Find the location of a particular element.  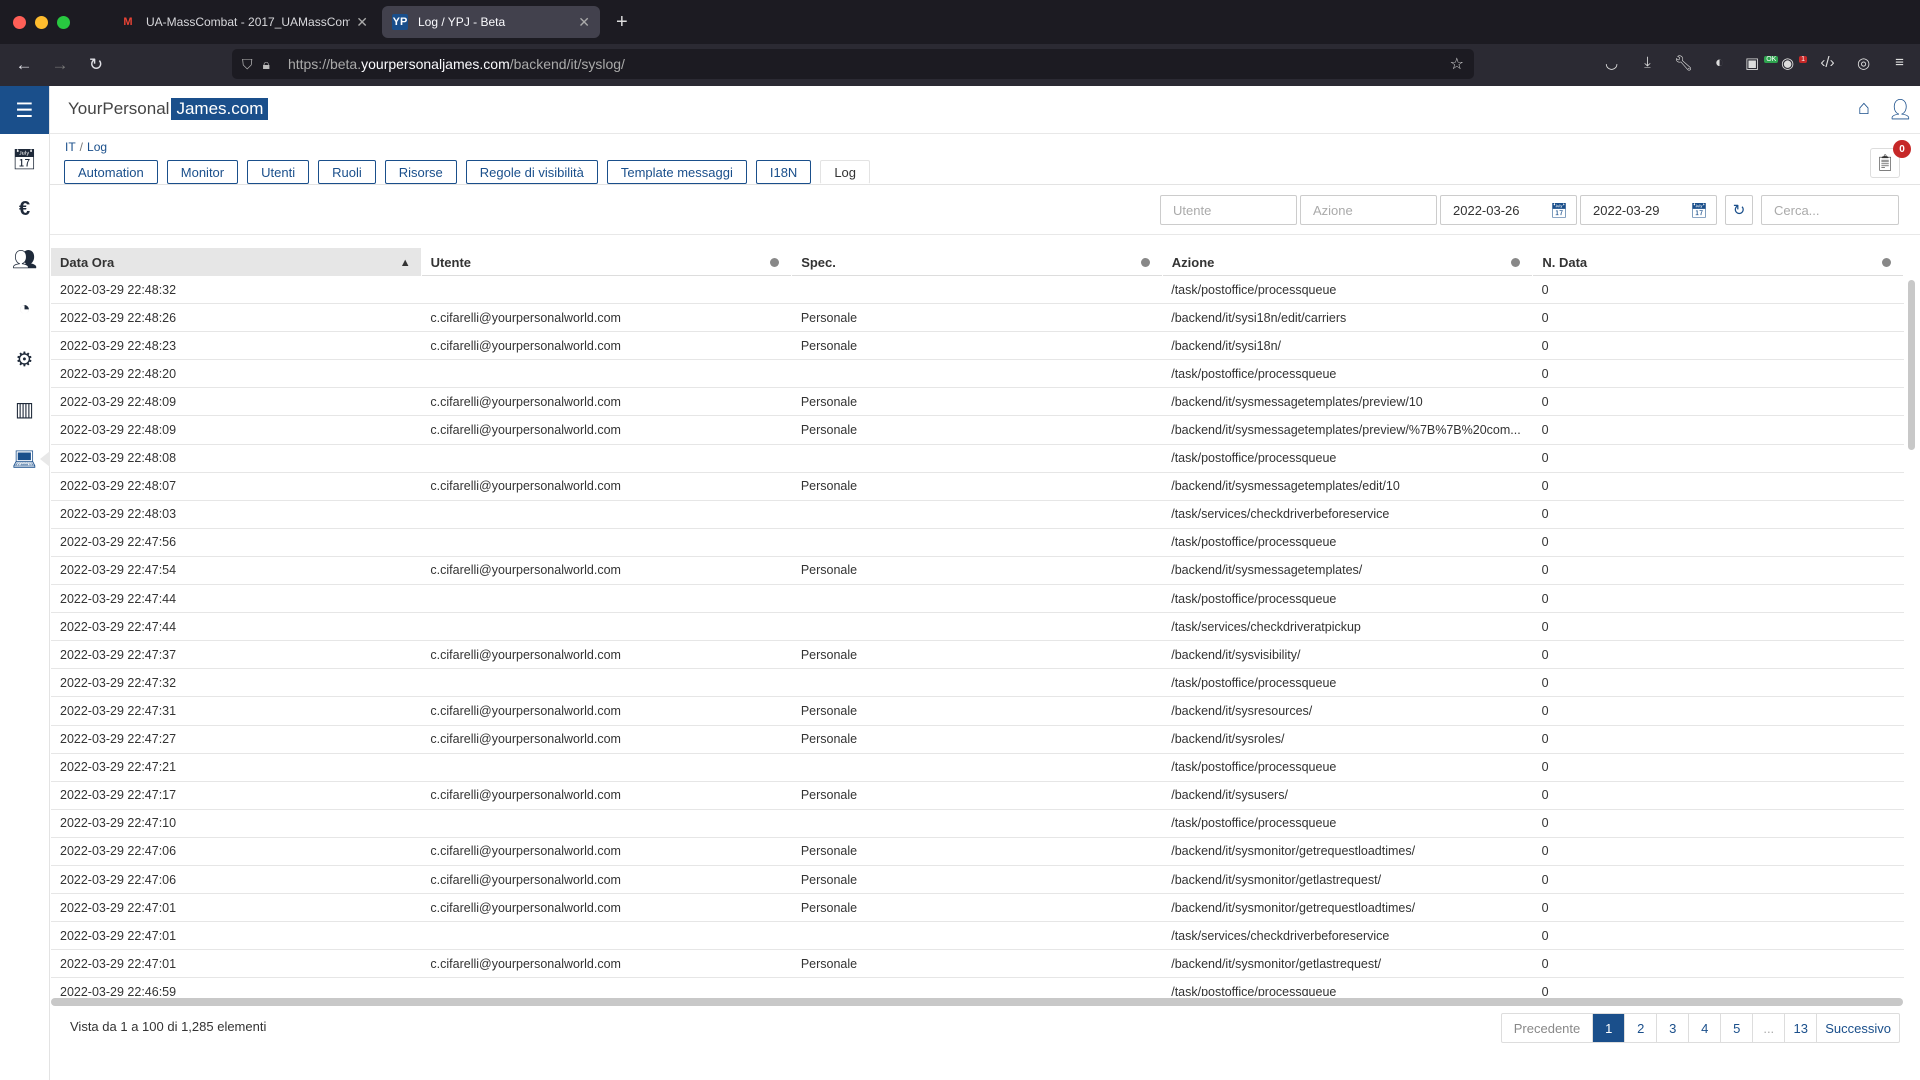

reload-icon: ↻ is located at coordinates (96, 65).